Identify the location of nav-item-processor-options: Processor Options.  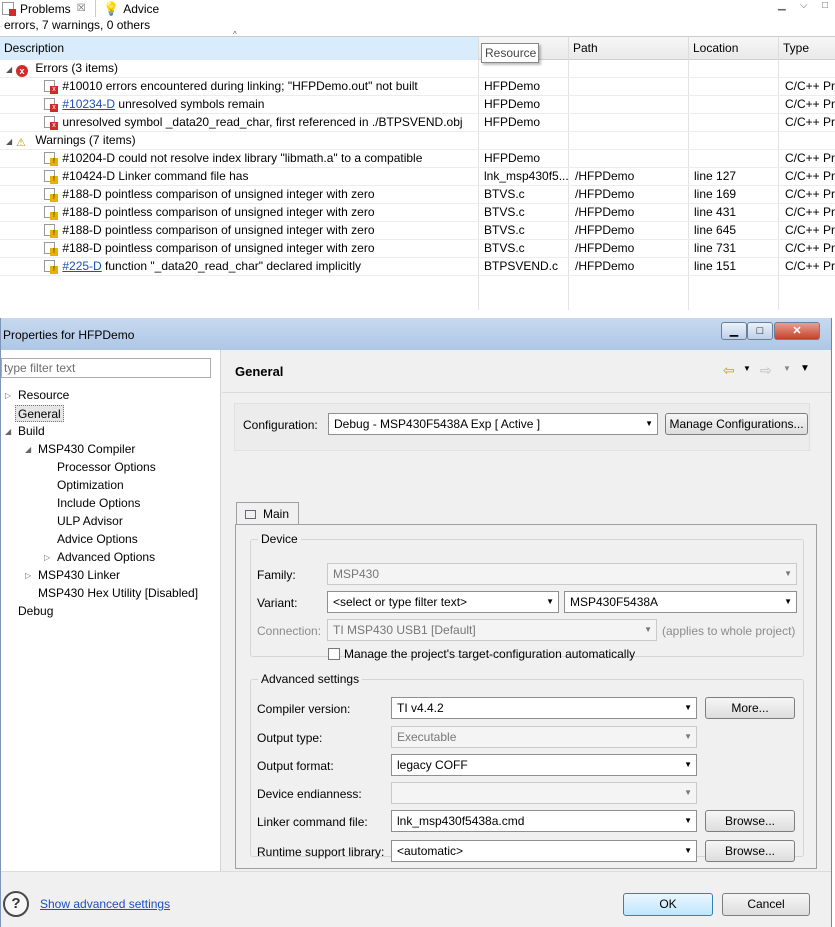
(106, 467).